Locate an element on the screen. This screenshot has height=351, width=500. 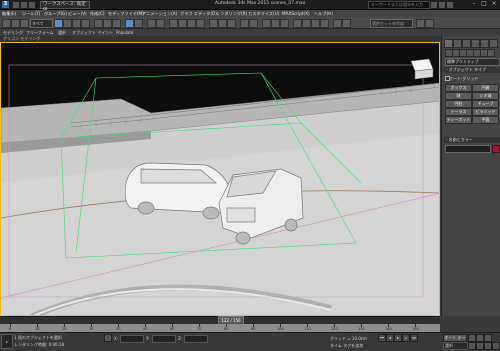
selection-filter-dropdown: すべて is located at coordinates (41, 23).